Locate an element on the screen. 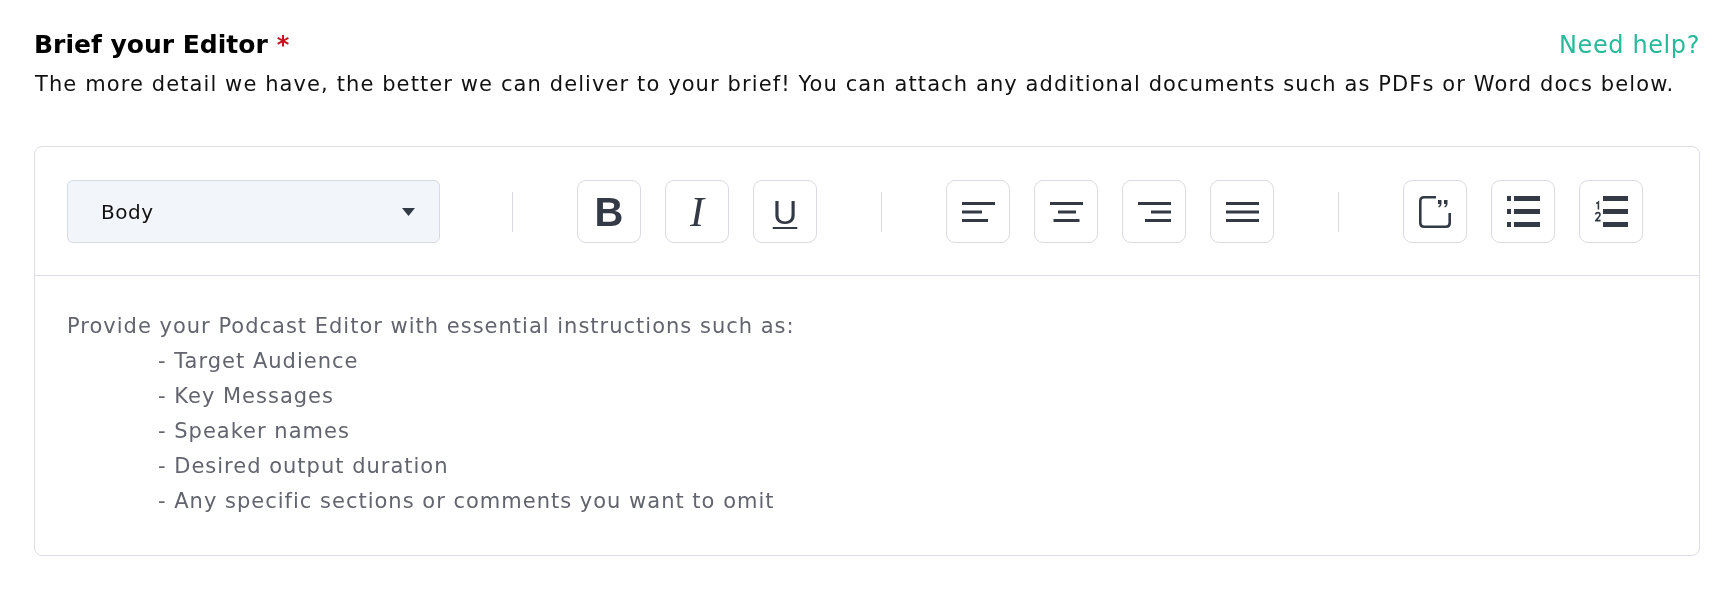  quote-icon is located at coordinates (1435, 211).